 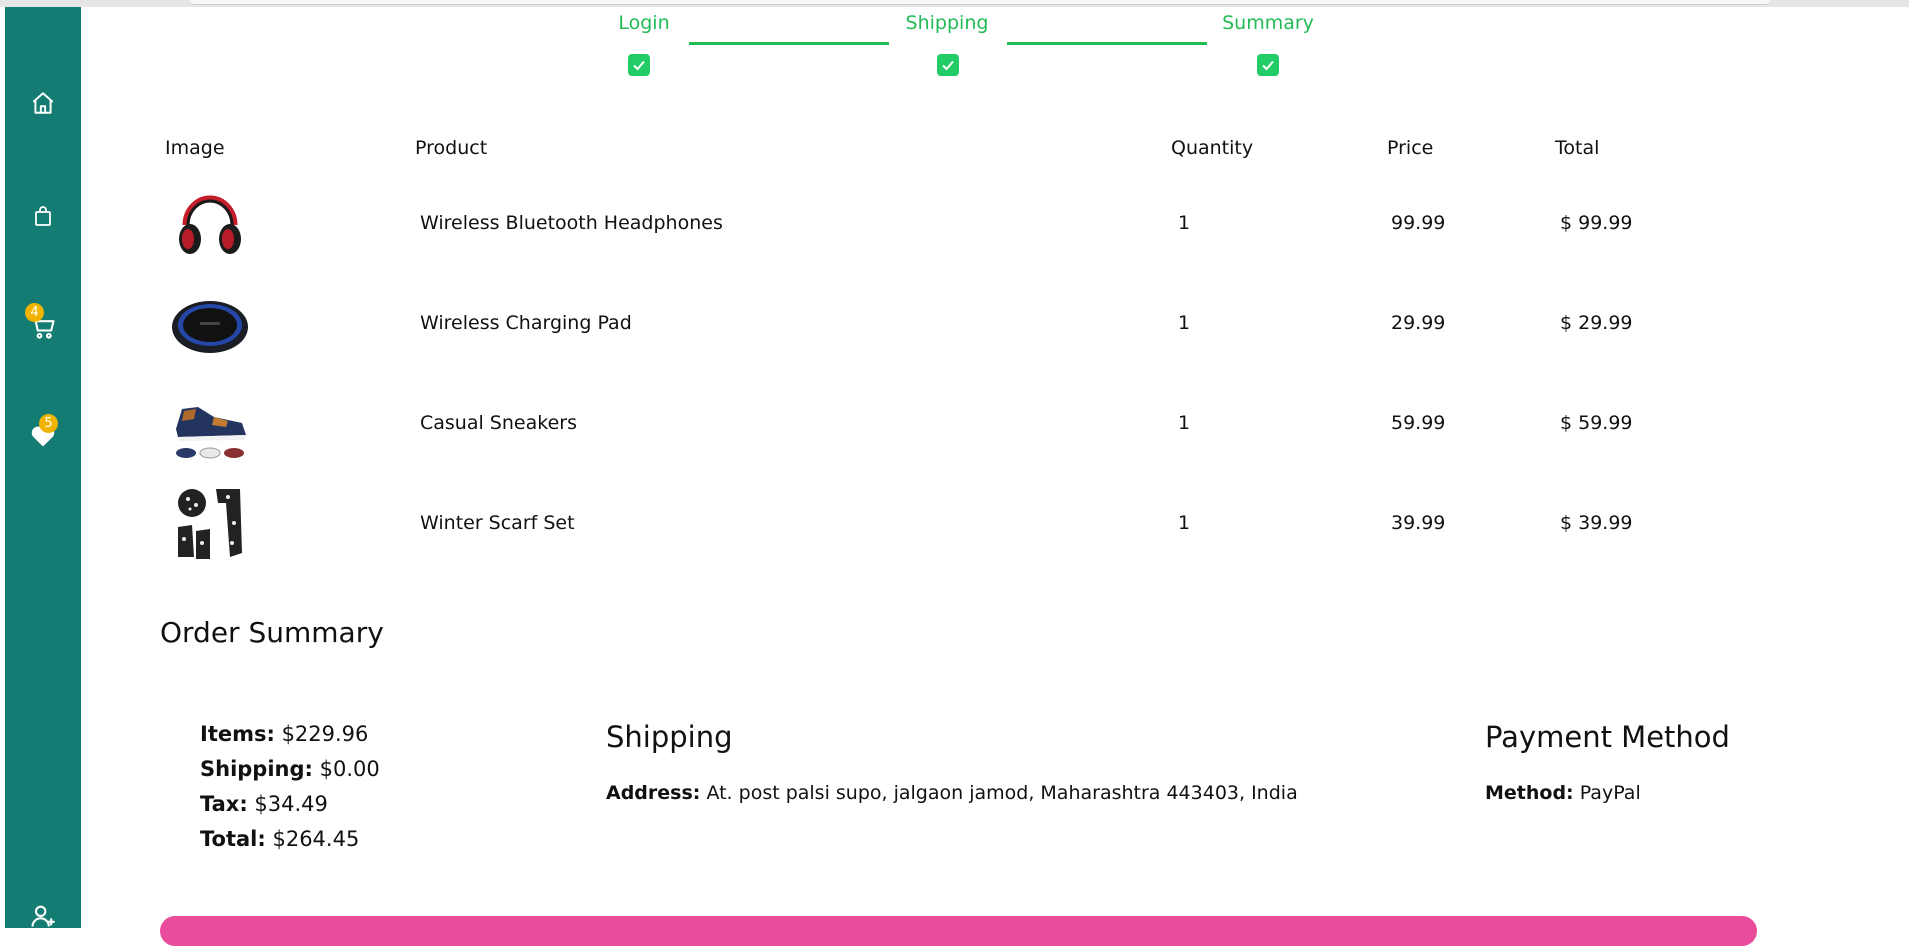 What do you see at coordinates (237, 734) in the screenshot?
I see `items-label: Items:` at bounding box center [237, 734].